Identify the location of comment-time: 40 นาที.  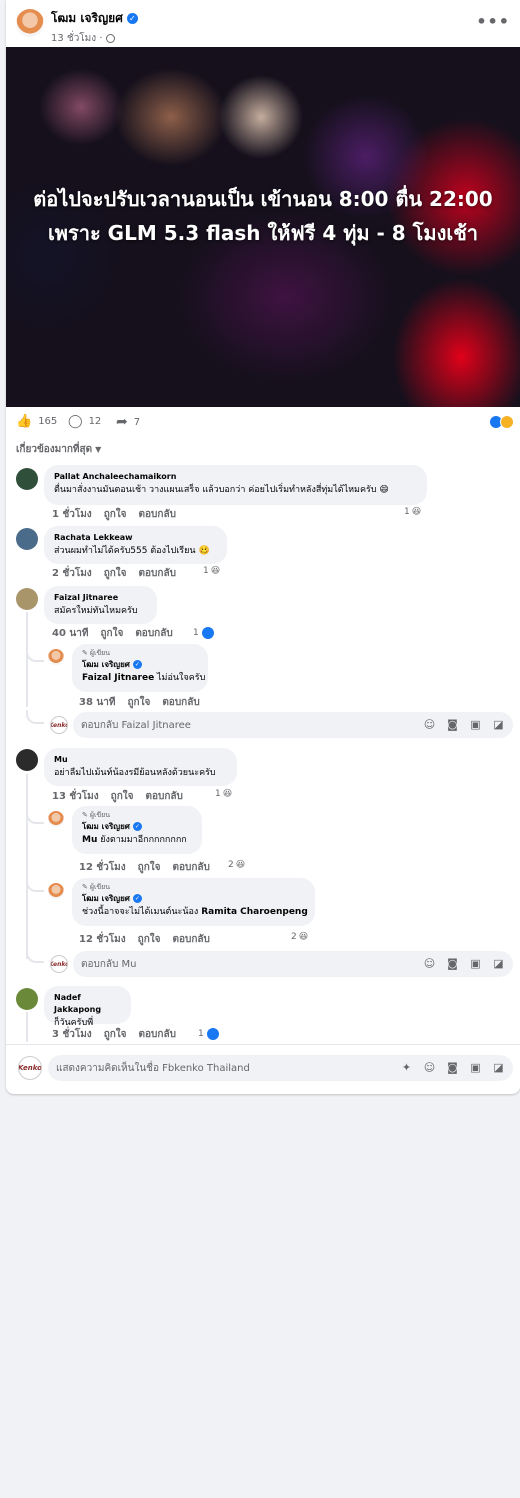
(70, 633).